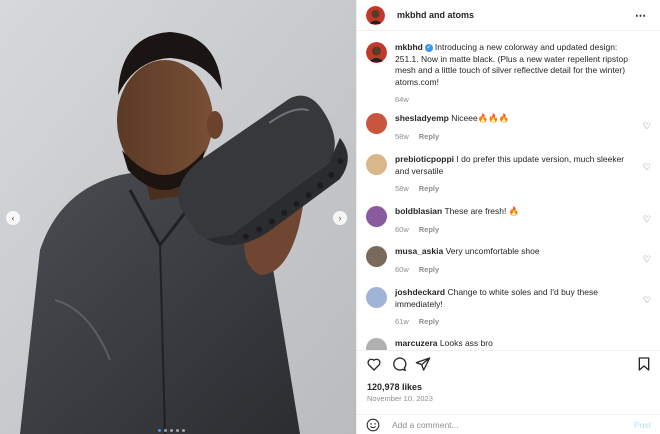  I want to click on comment-username: joshdeckard, so click(420, 292).